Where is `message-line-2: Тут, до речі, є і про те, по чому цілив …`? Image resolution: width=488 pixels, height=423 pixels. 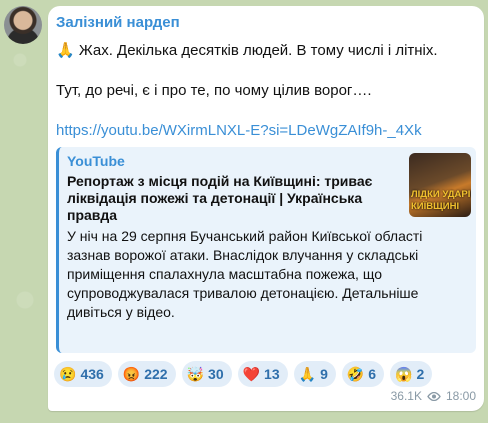 message-line-2: Тут, до речі, є і про те, по чому цілив … is located at coordinates (214, 90).